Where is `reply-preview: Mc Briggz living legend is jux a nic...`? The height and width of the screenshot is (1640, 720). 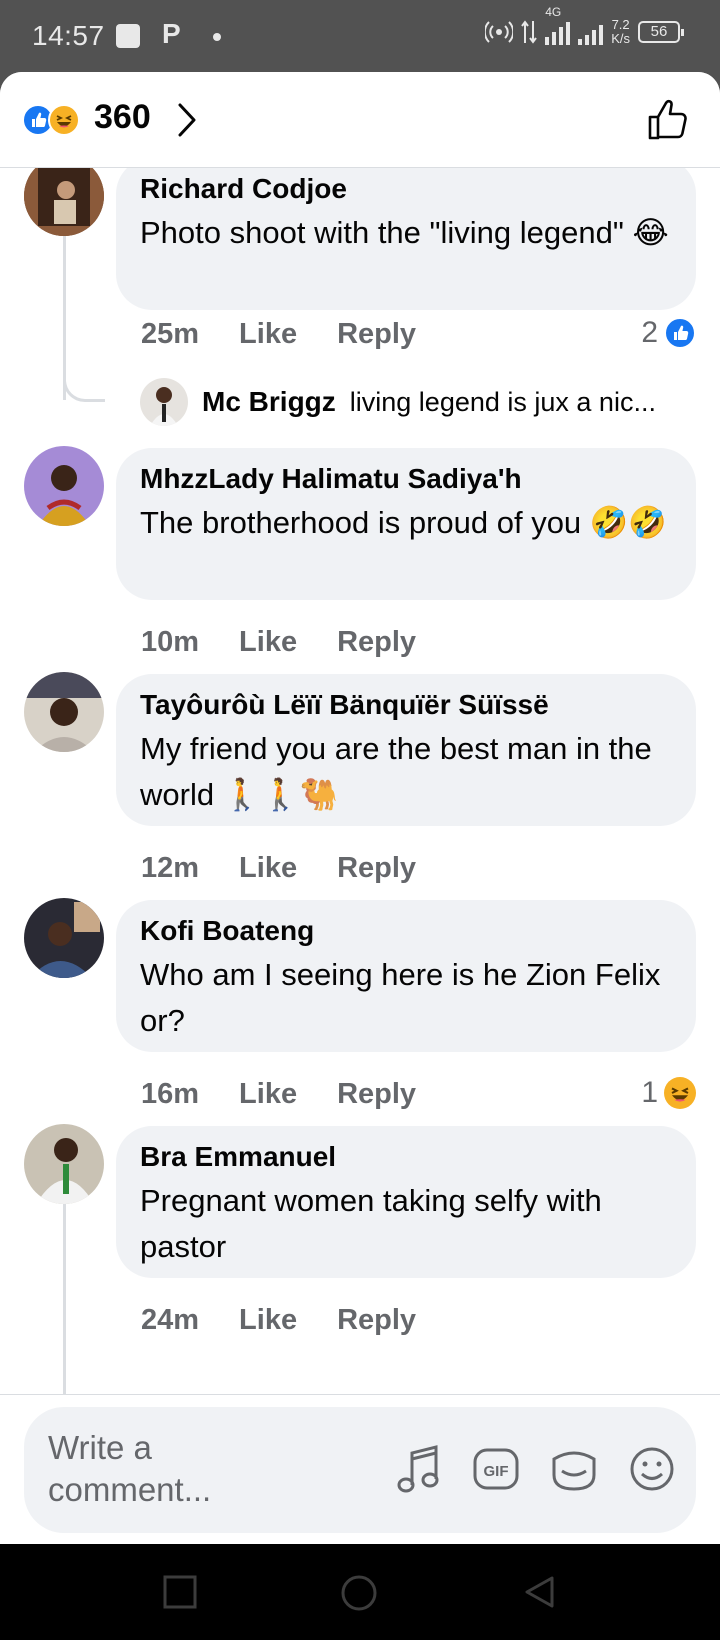 reply-preview: Mc Briggz living legend is jux a nic... is located at coordinates (398, 402).